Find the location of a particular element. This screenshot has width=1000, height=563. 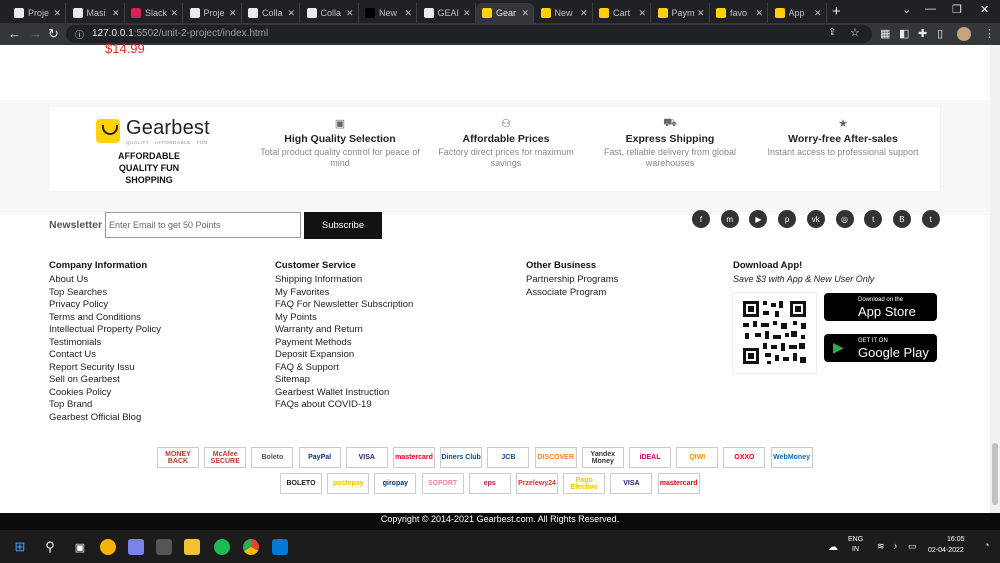

restore-button: ❐ is located at coordinates (957, 9).